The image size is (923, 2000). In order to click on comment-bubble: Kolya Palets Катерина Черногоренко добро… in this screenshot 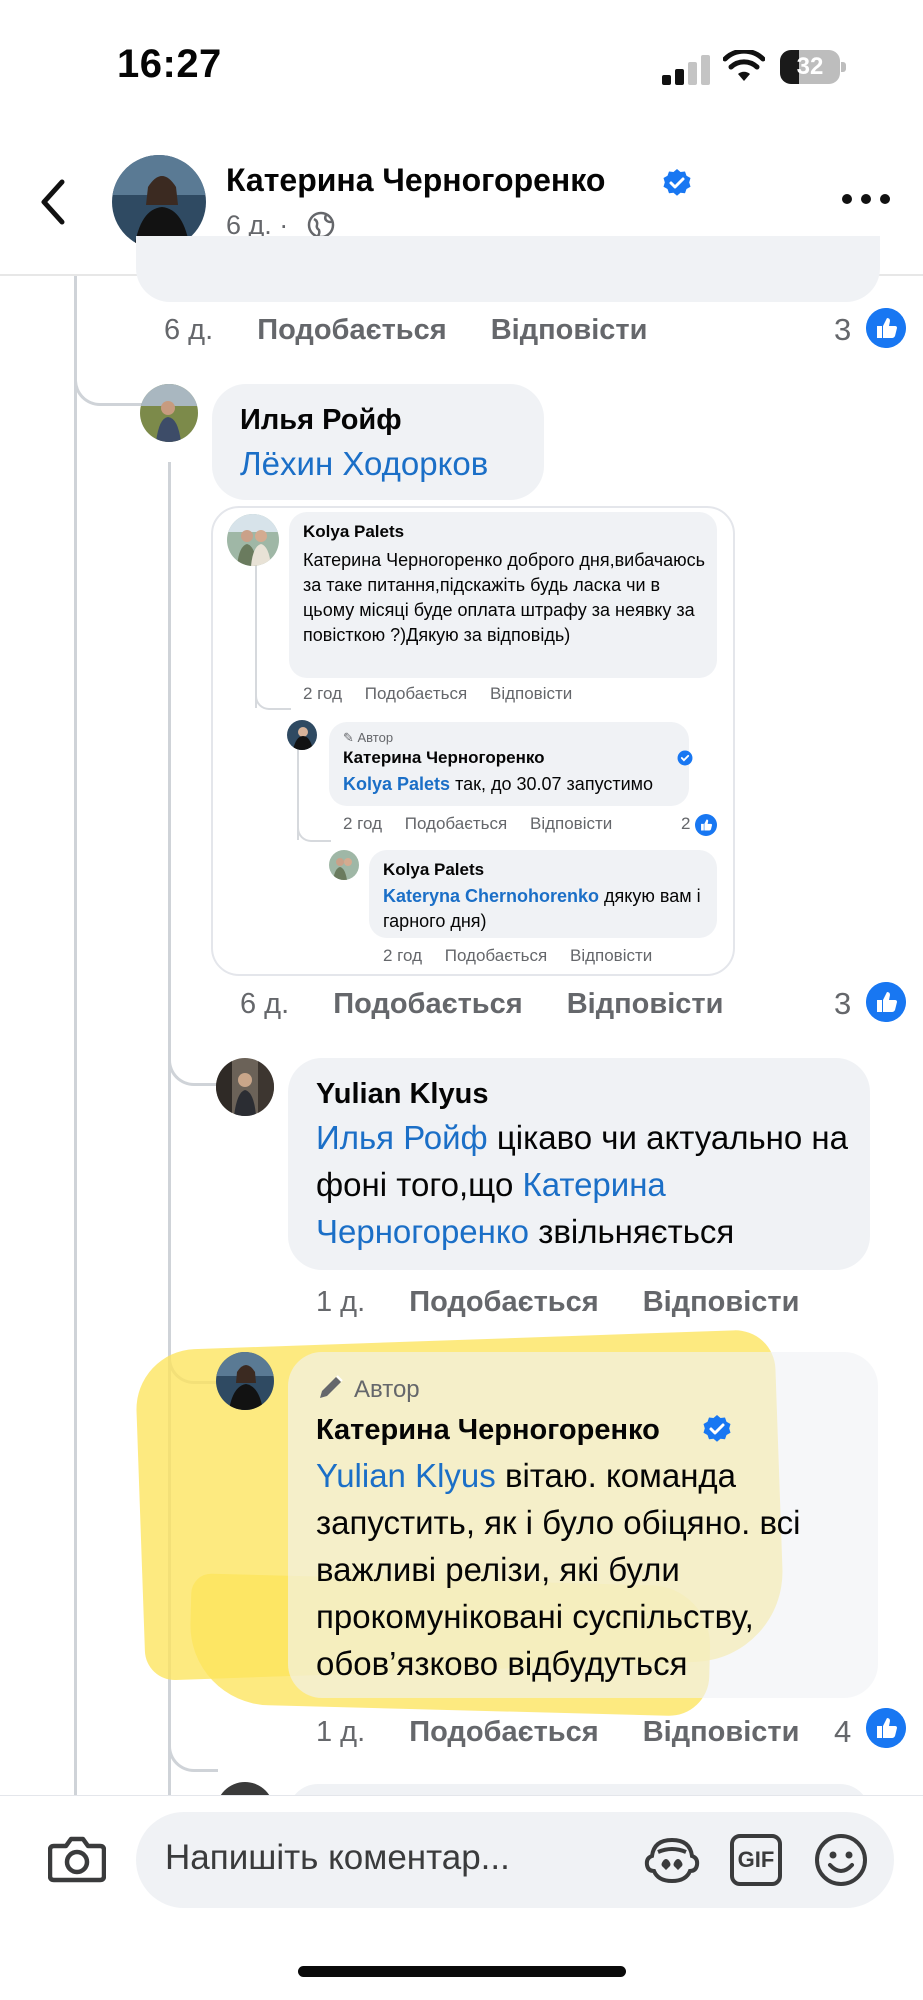, I will do `click(503, 595)`.